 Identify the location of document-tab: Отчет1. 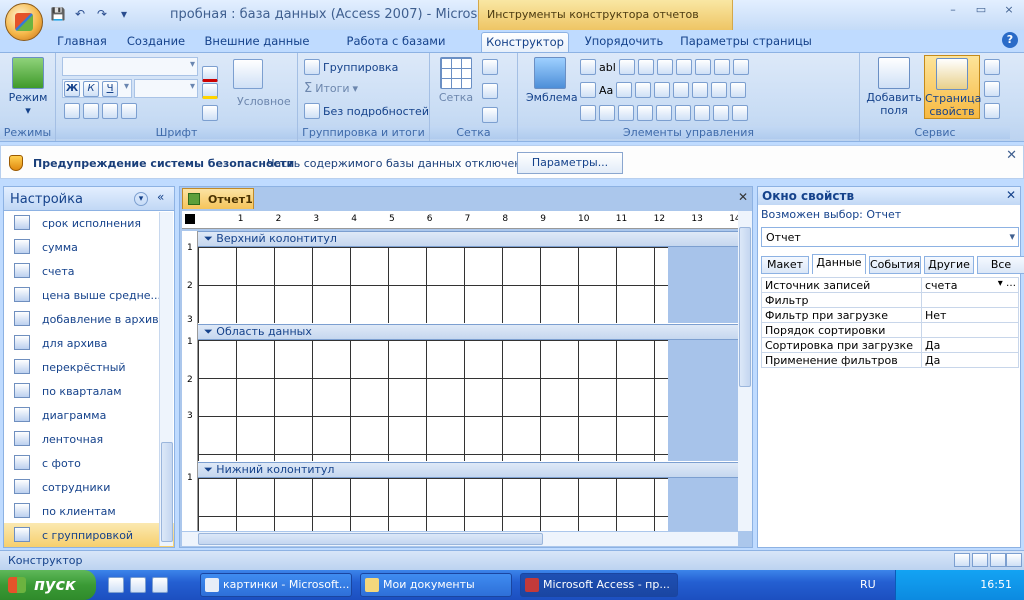
(218, 198).